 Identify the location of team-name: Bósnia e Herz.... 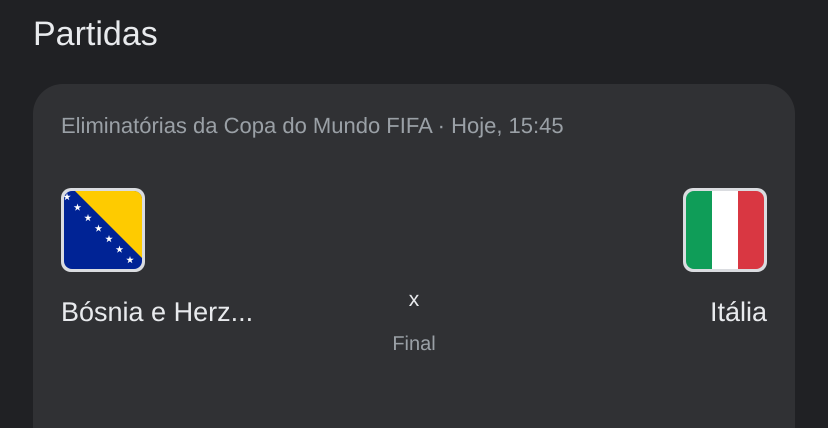
(157, 312).